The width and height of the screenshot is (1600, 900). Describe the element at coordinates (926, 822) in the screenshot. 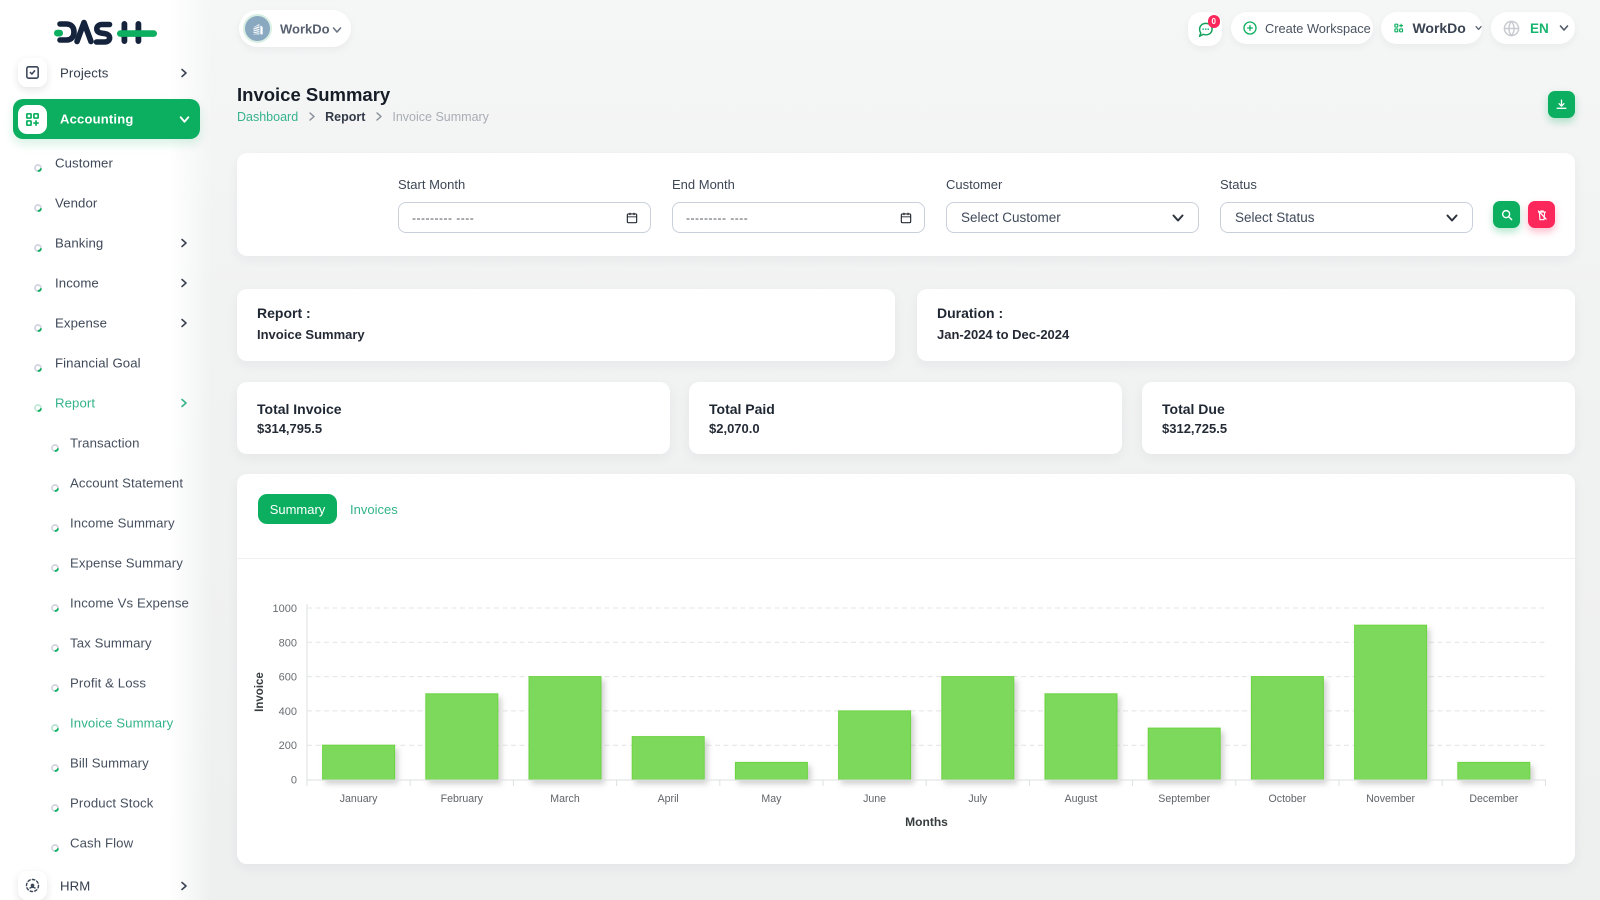

I see `svg-text: Months` at that location.